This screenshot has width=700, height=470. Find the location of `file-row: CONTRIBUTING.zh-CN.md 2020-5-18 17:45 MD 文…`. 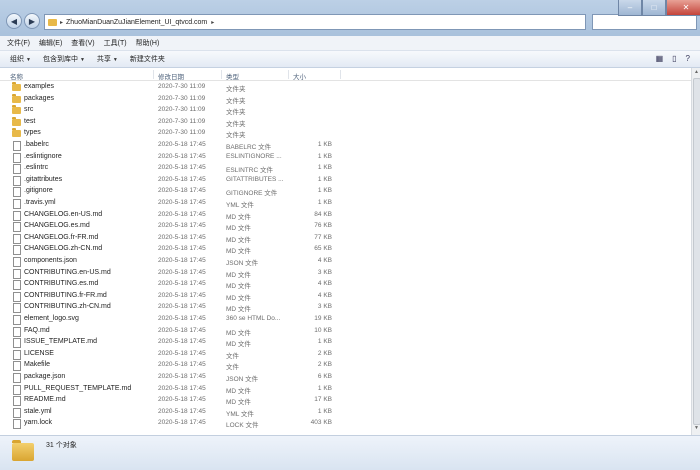

file-row: CONTRIBUTING.zh-CN.md 2020-5-18 17:45 MD 文… is located at coordinates (345, 308).